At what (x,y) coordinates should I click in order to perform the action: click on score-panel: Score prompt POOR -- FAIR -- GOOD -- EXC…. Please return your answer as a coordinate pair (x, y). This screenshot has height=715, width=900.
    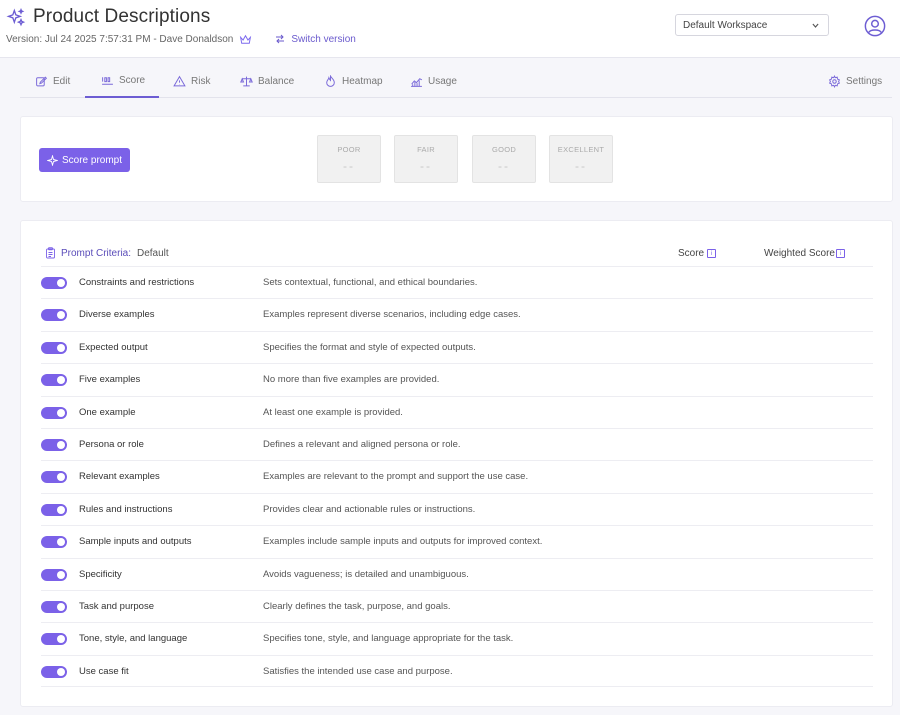
    Looking at the image, I should click on (456, 159).